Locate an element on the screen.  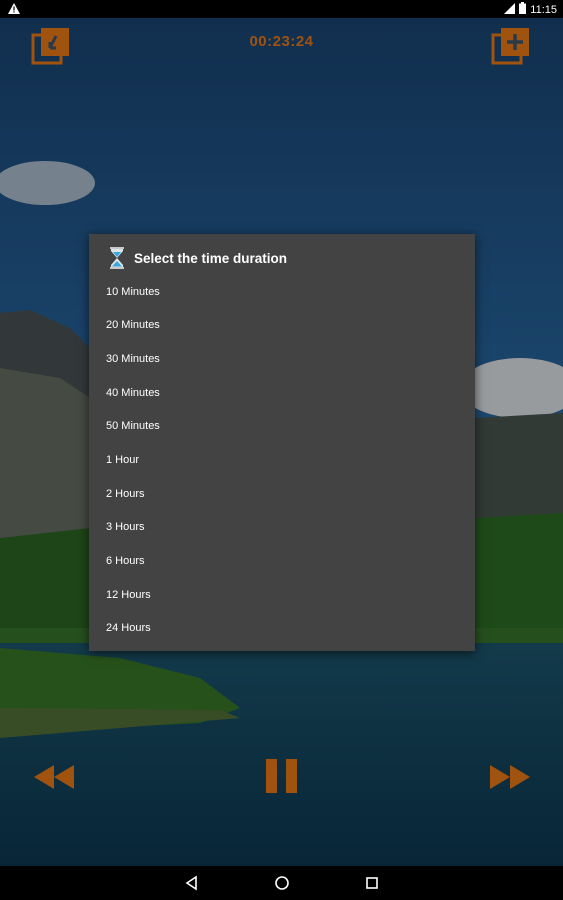
option-50-minutes: 50 Minutes is located at coordinates (282, 425).